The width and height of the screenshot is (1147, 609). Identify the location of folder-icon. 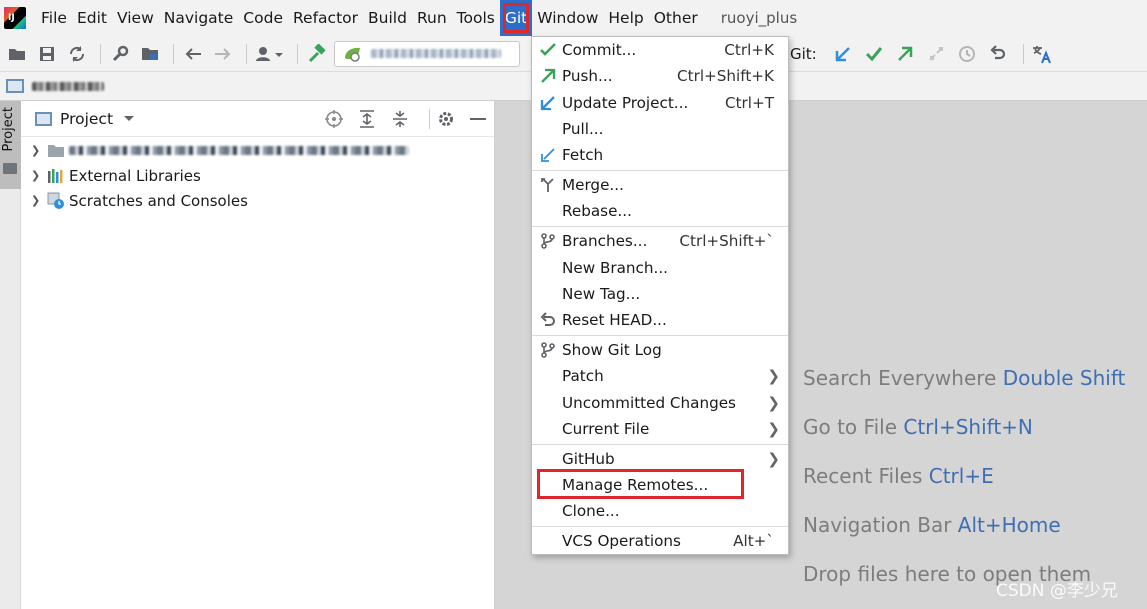
(10, 168).